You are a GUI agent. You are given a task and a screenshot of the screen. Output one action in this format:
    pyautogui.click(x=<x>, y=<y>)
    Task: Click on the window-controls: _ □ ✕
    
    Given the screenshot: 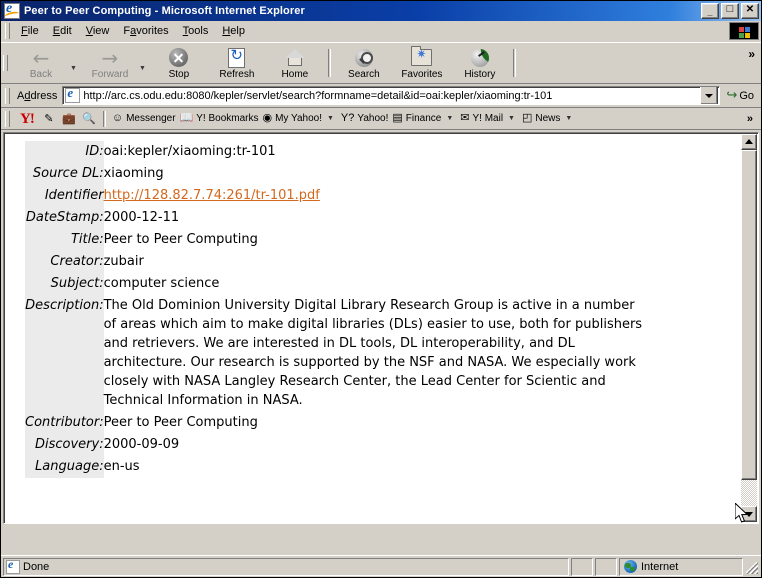 What is the action you would take?
    pyautogui.click(x=730, y=11)
    